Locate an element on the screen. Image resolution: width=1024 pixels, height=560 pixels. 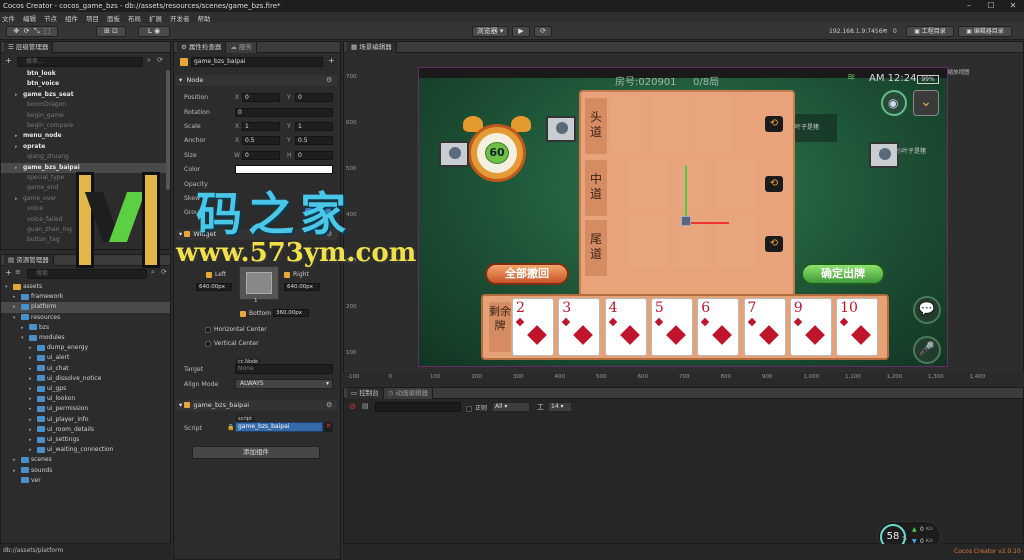
sort-icon: ≡ is located at coordinates (18, 272).